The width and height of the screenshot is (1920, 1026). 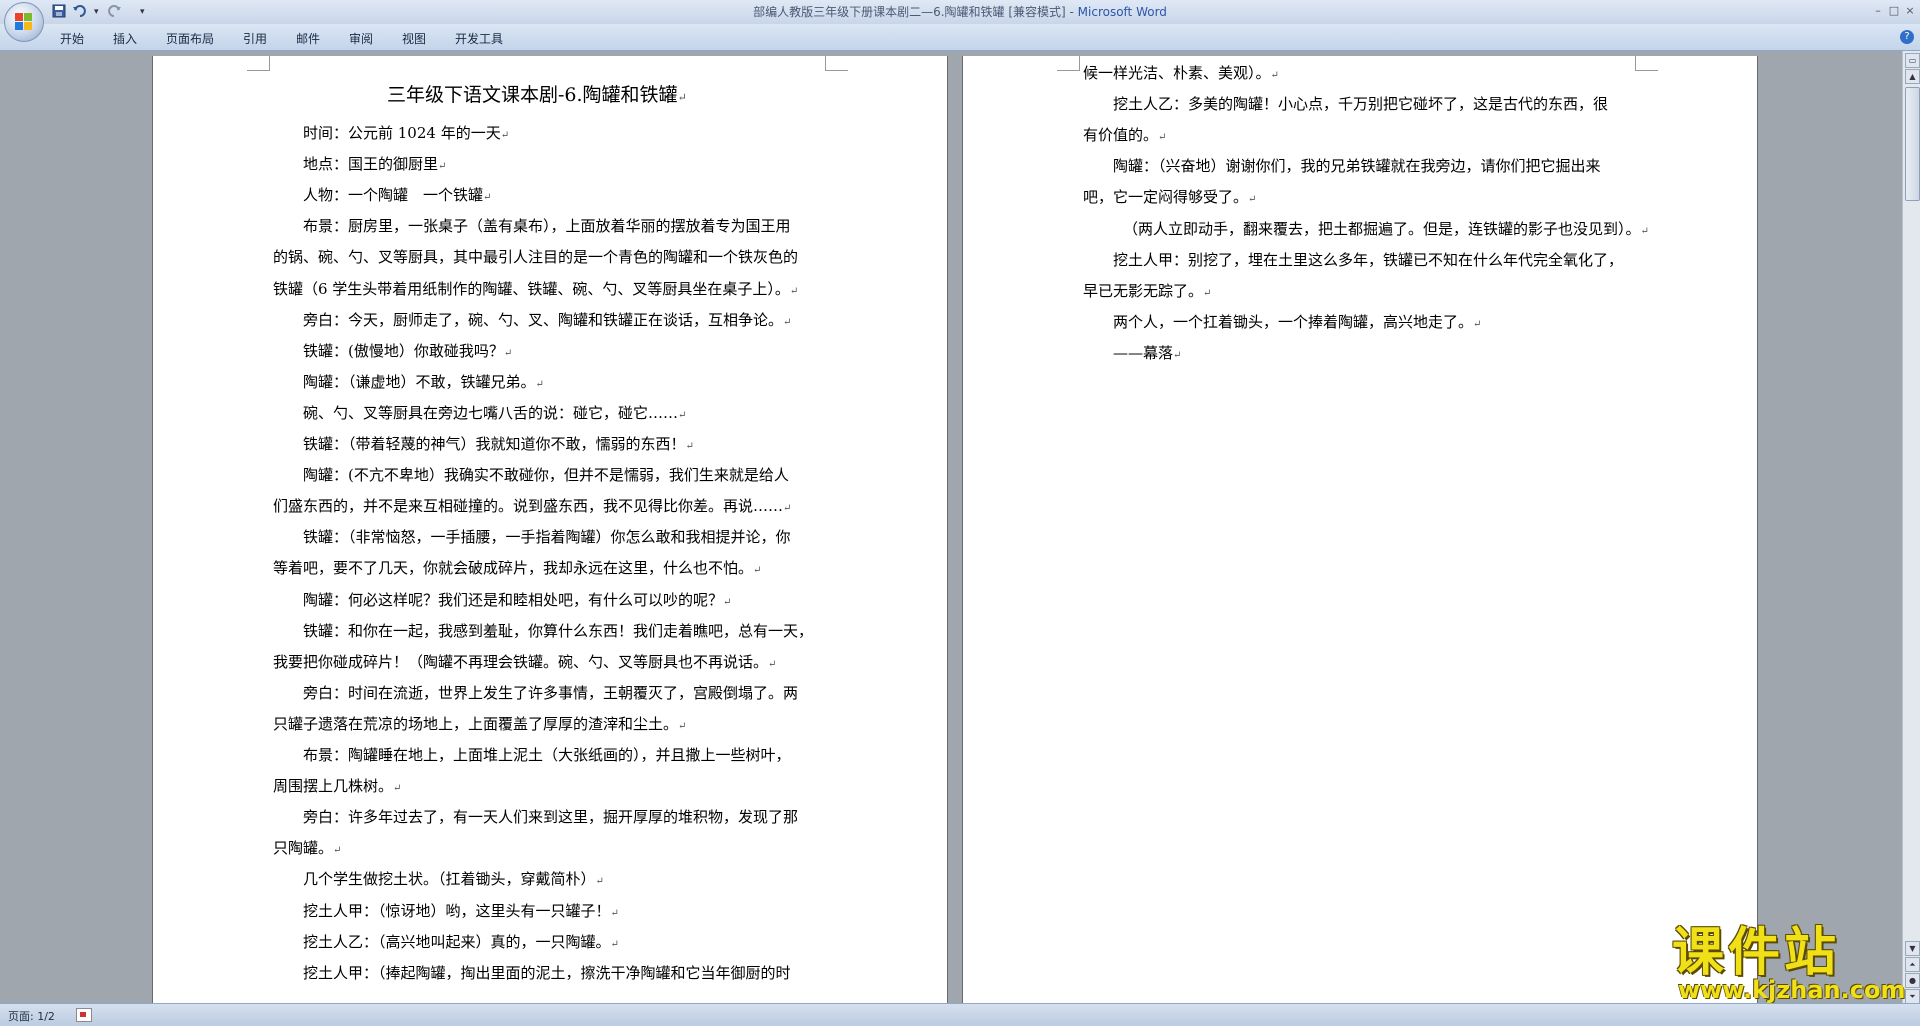 What do you see at coordinates (96, 12) in the screenshot?
I see `undo-dropdown-icon: ▾` at bounding box center [96, 12].